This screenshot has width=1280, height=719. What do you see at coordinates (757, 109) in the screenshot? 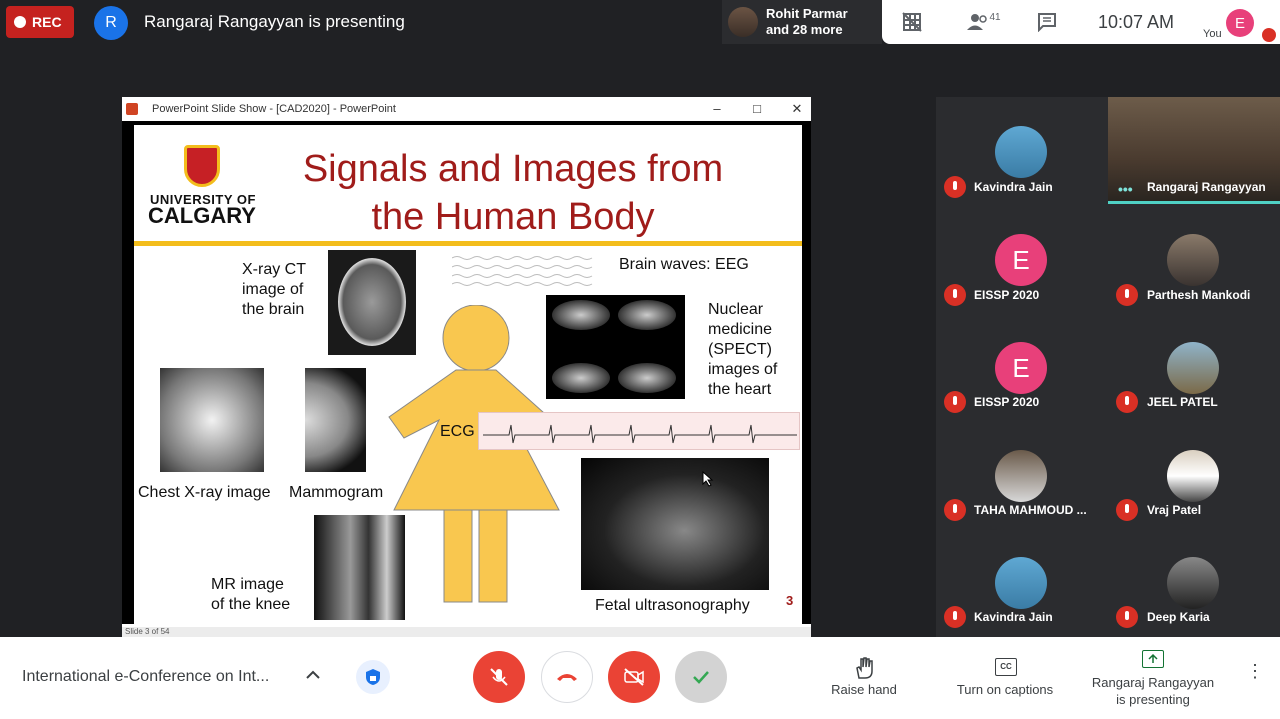
I see `maximize-icon: □` at bounding box center [757, 109].